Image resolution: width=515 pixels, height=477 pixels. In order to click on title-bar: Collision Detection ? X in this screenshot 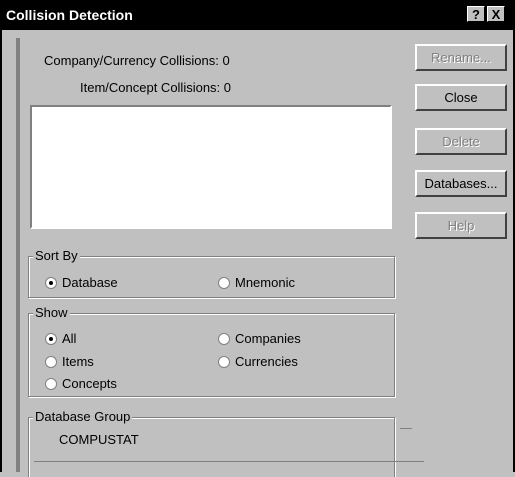, I will do `click(257, 15)`.